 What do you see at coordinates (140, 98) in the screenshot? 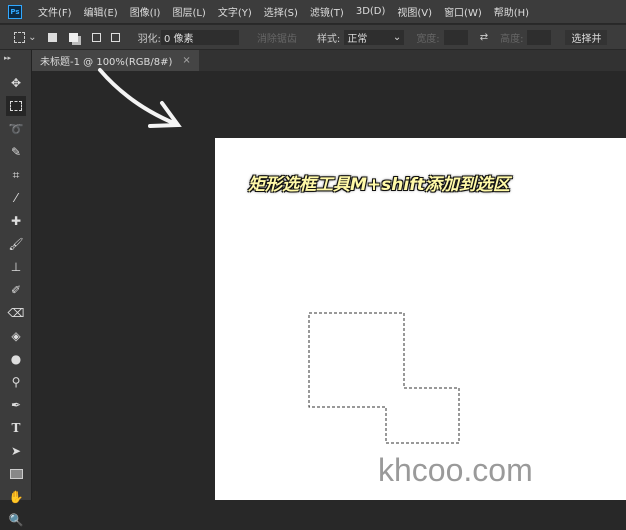
I see `arrow-annotation` at bounding box center [140, 98].